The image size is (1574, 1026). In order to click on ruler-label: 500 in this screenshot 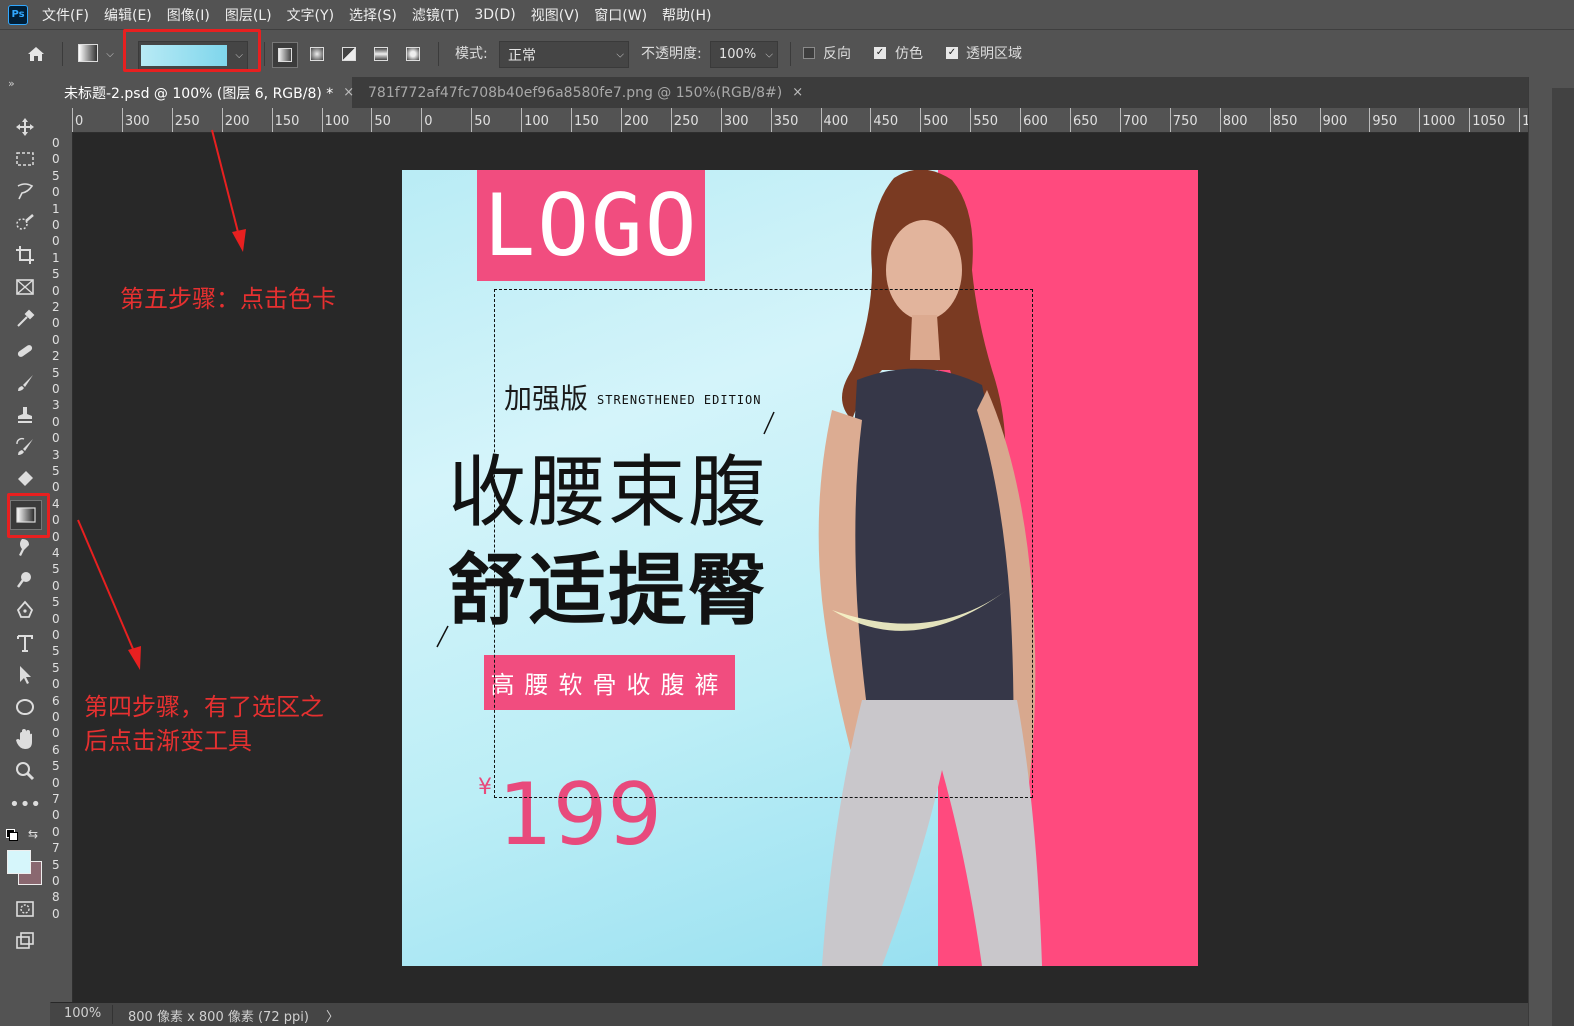, I will do `click(936, 121)`.